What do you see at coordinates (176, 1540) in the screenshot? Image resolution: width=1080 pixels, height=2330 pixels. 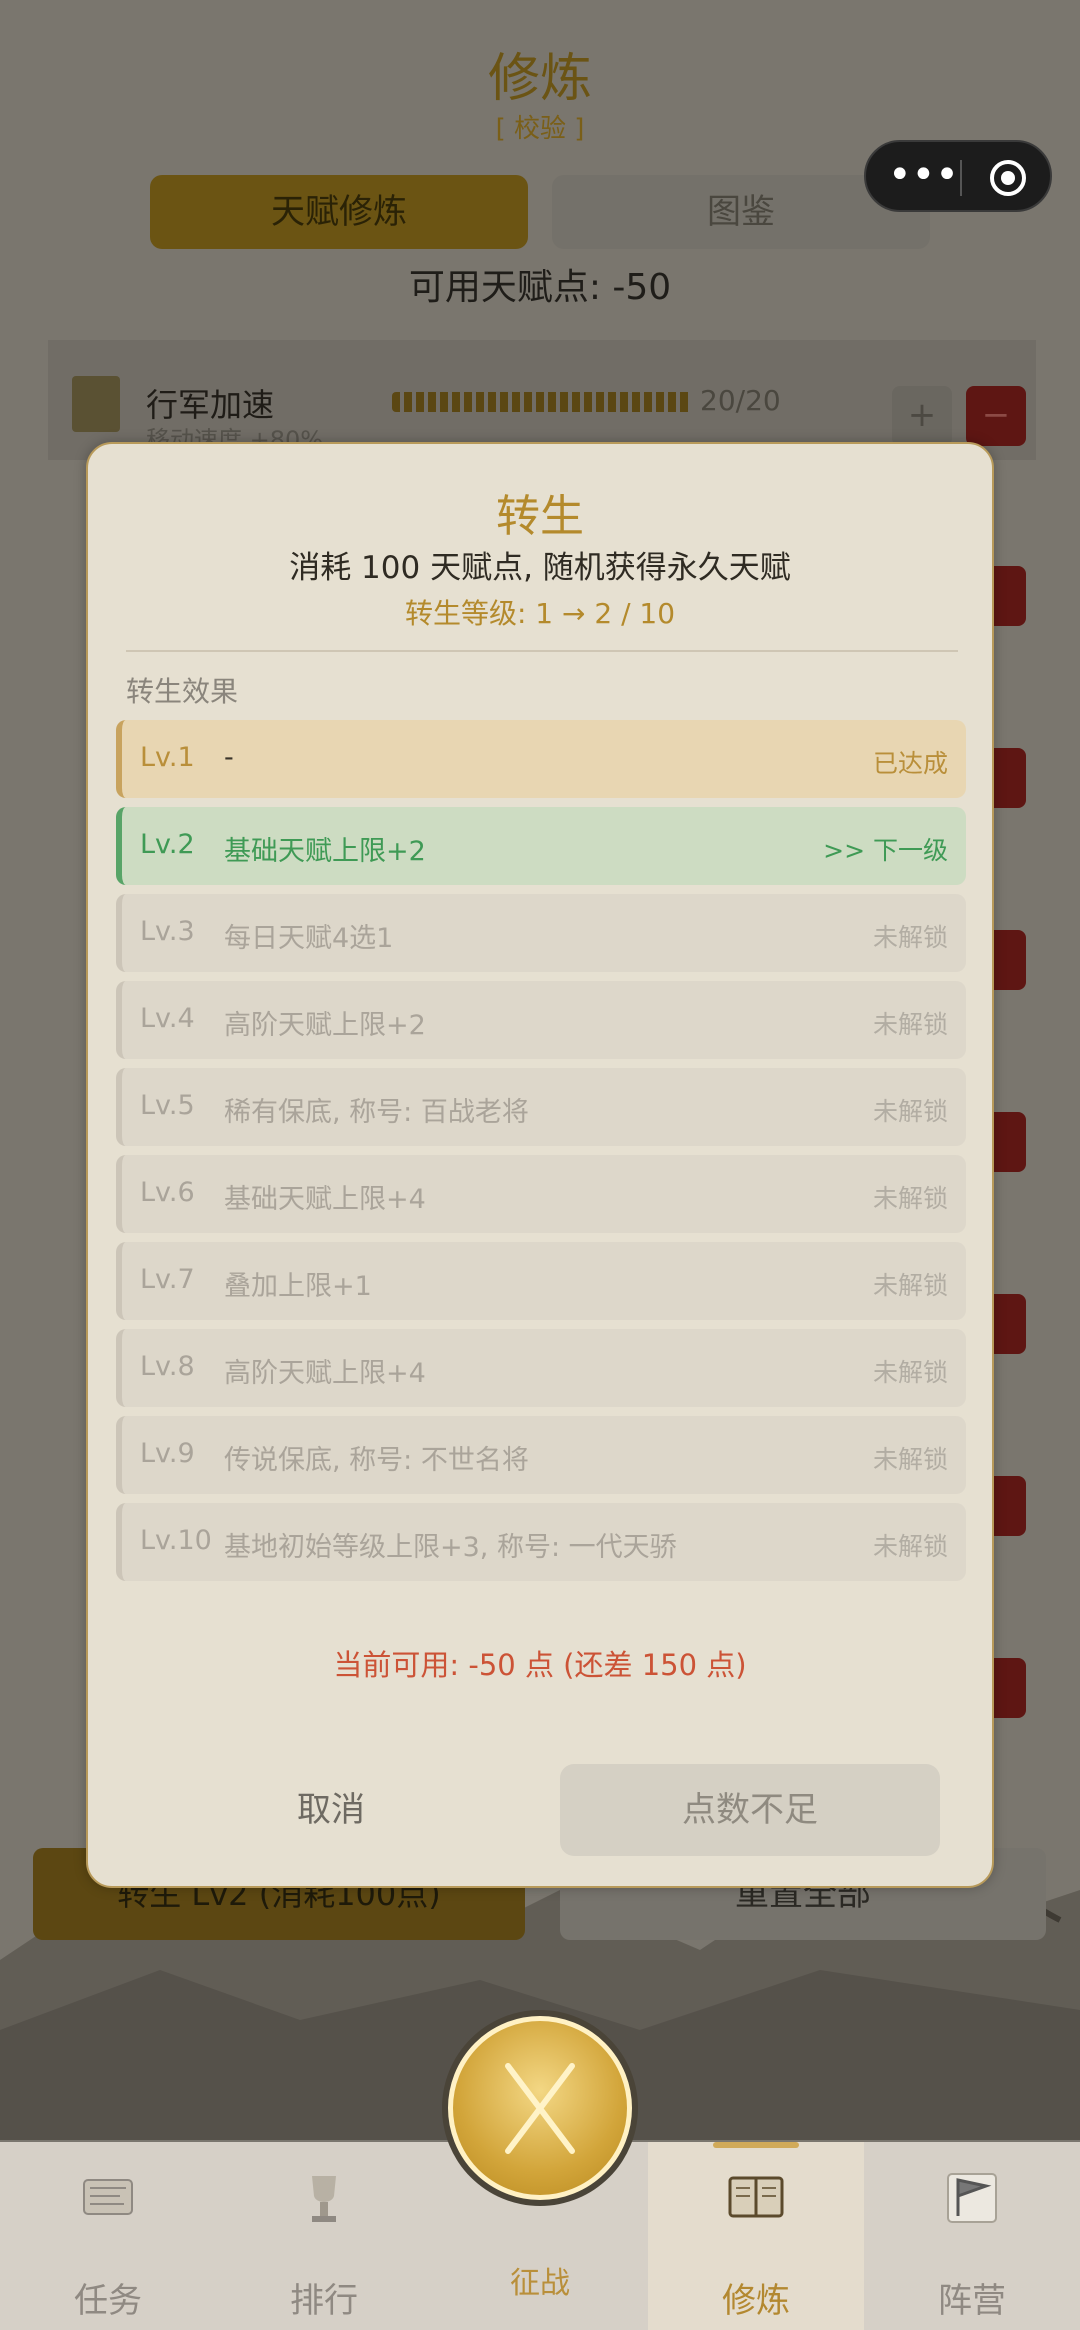 I see `level-number: Lv.10` at bounding box center [176, 1540].